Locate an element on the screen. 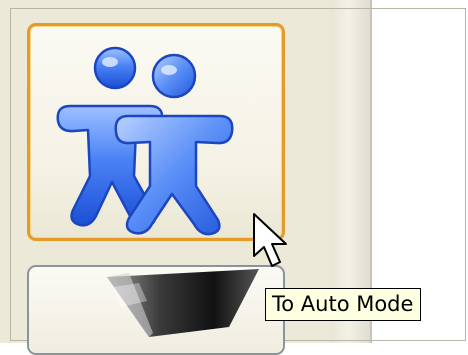 The width and height of the screenshot is (468, 355). filter-button is located at coordinates (156, 310).